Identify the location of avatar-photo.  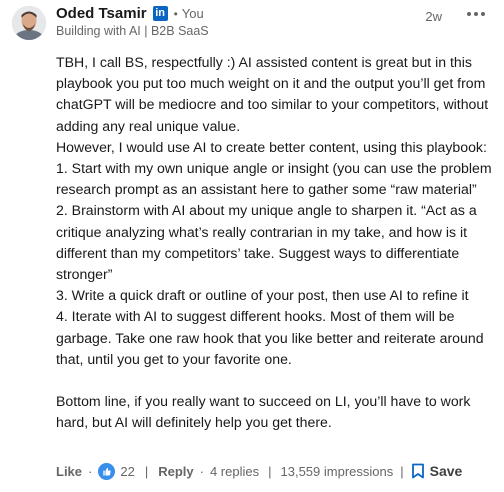
(29, 23).